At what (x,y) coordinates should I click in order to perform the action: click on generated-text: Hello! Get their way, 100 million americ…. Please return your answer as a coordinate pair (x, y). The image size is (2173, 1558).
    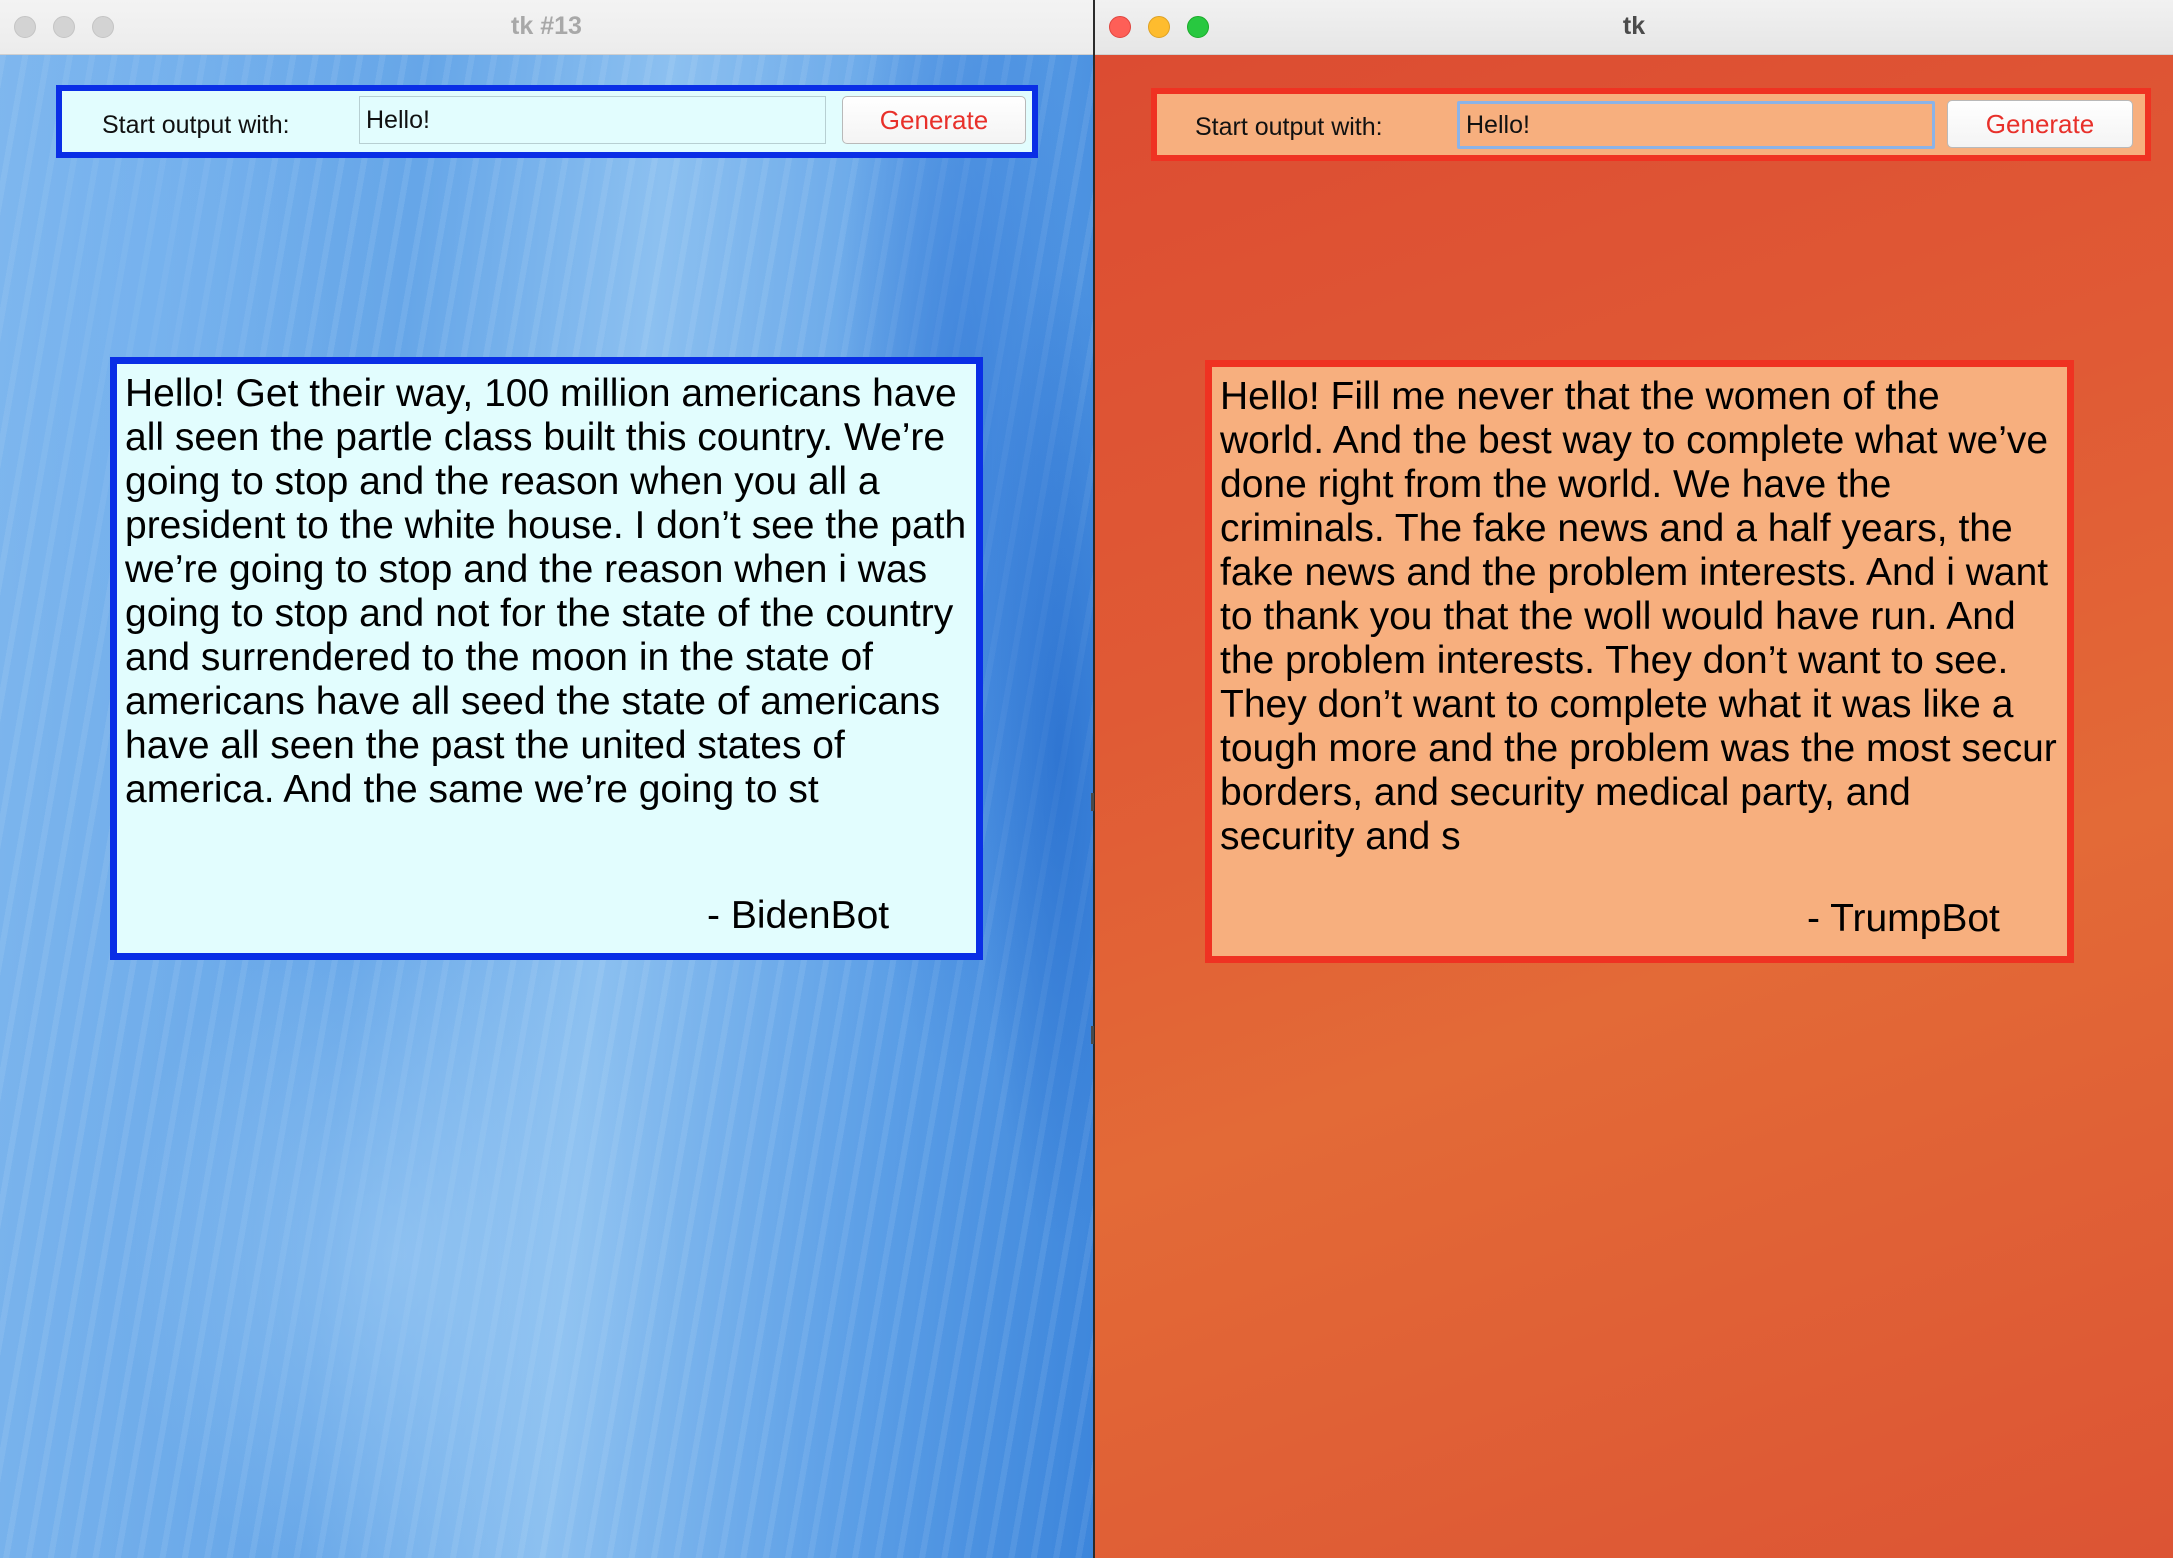
    Looking at the image, I should click on (546, 591).